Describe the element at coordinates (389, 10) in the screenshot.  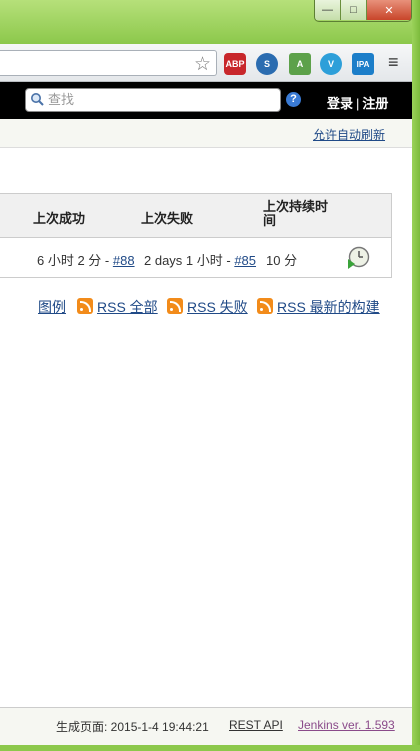
I see `close-button: ✕` at that location.